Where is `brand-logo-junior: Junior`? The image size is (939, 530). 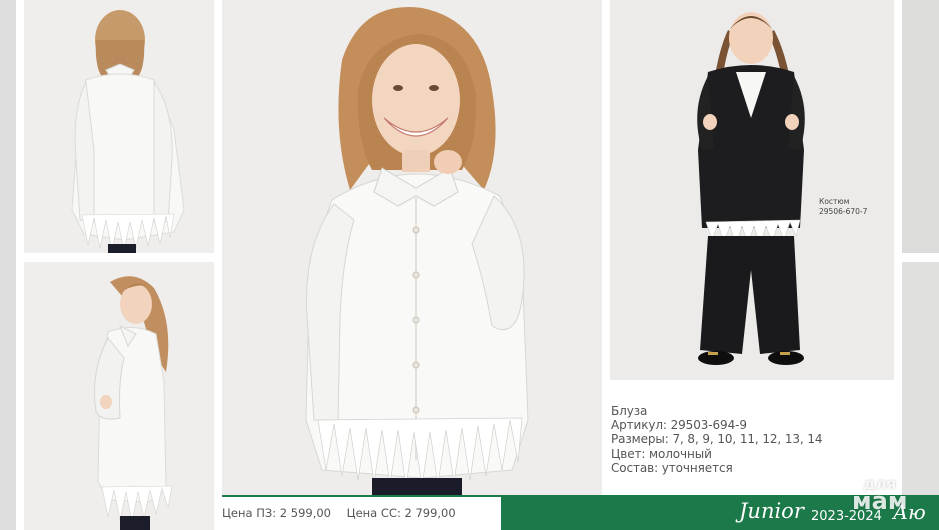 brand-logo-junior: Junior is located at coordinates (771, 511).